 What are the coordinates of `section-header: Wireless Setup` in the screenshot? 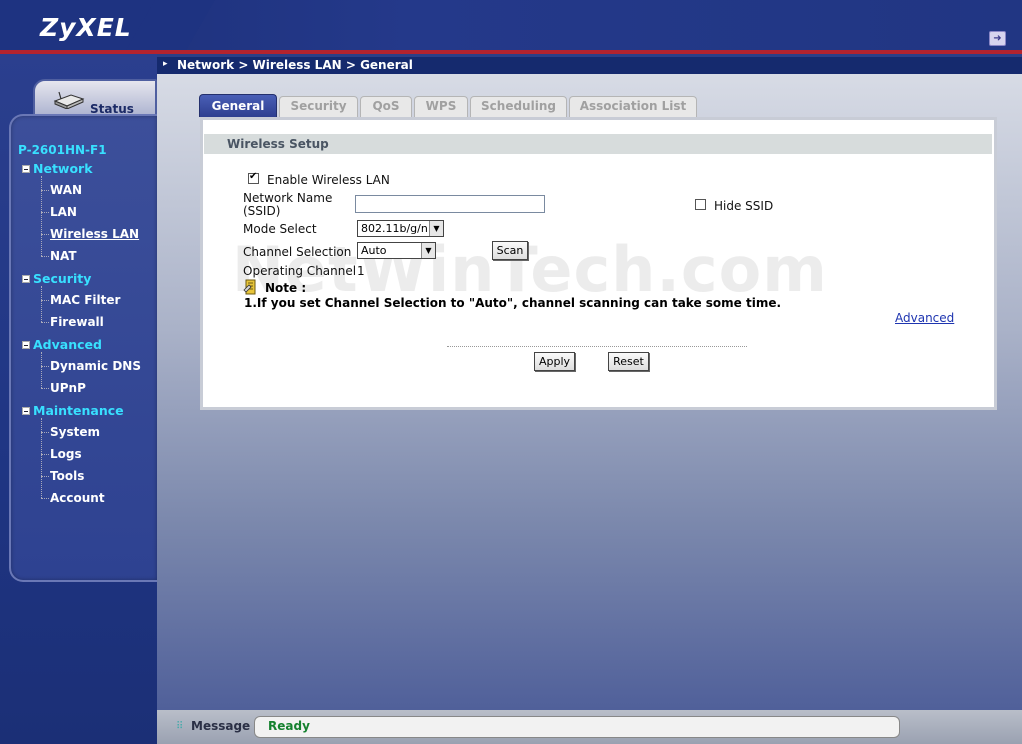 It's located at (598, 144).